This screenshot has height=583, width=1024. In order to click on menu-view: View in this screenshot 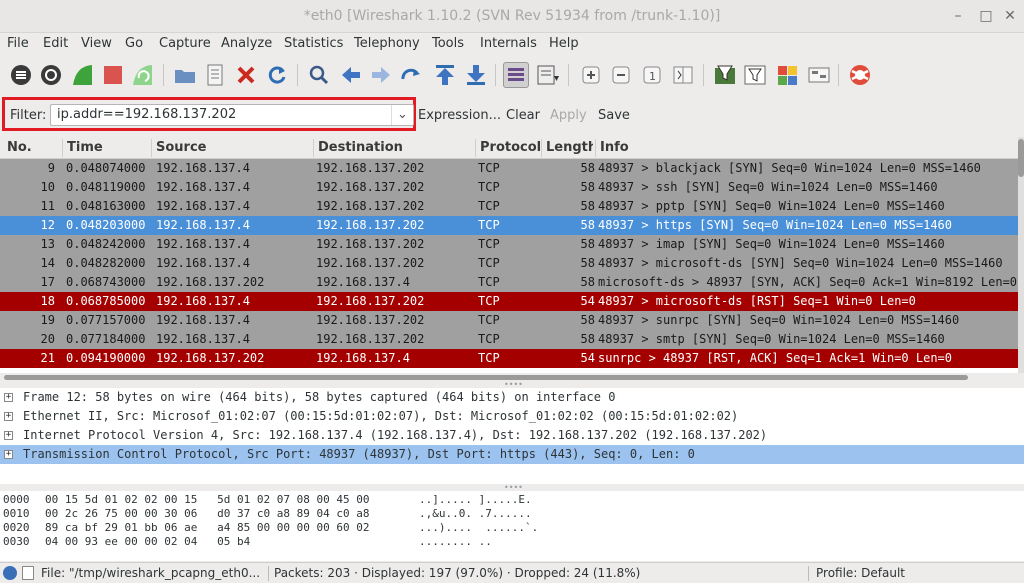, I will do `click(96, 43)`.